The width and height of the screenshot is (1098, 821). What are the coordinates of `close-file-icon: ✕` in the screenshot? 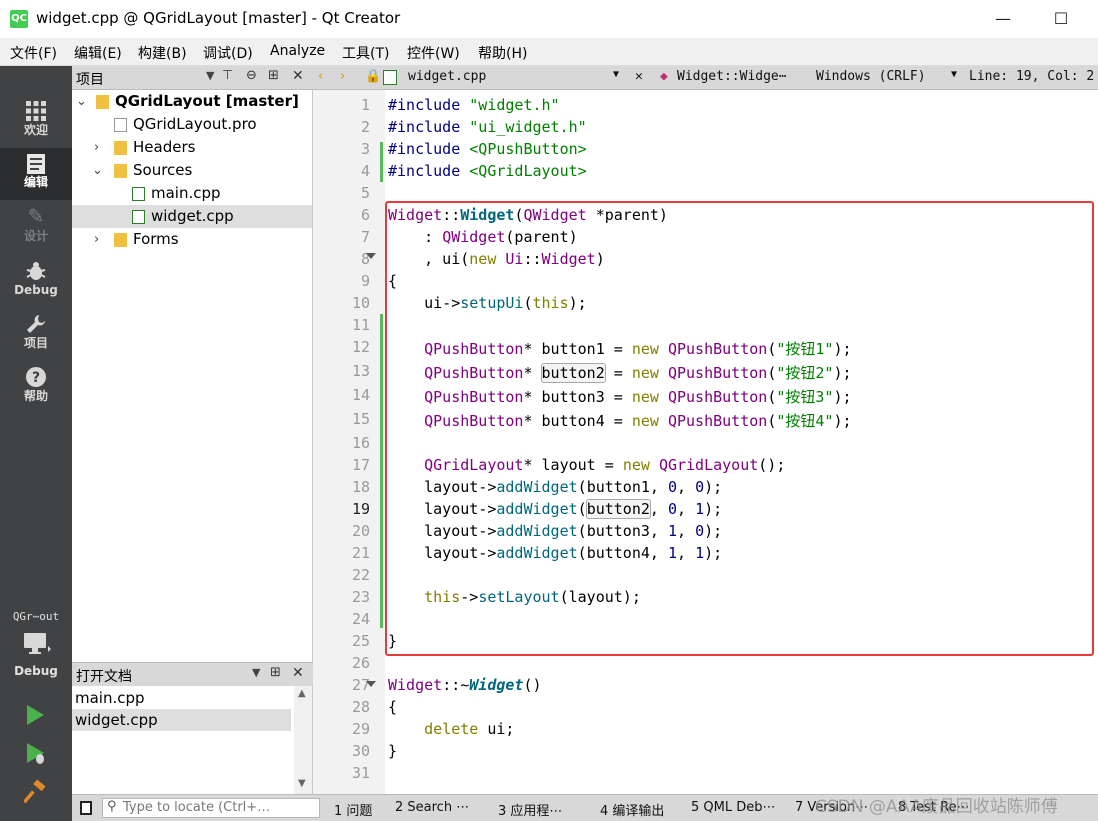 It's located at (639, 76).